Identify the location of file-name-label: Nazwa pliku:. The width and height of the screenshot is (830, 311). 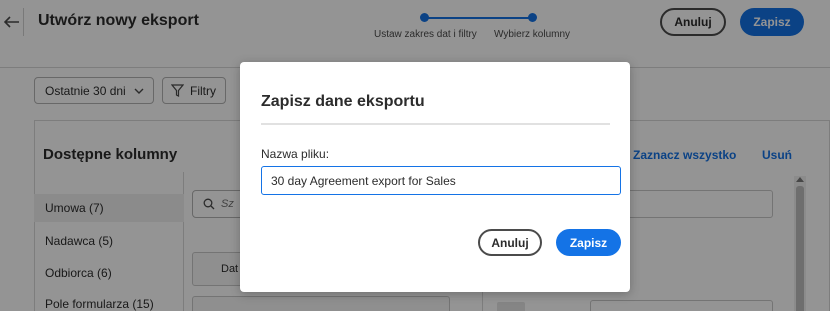
(295, 154).